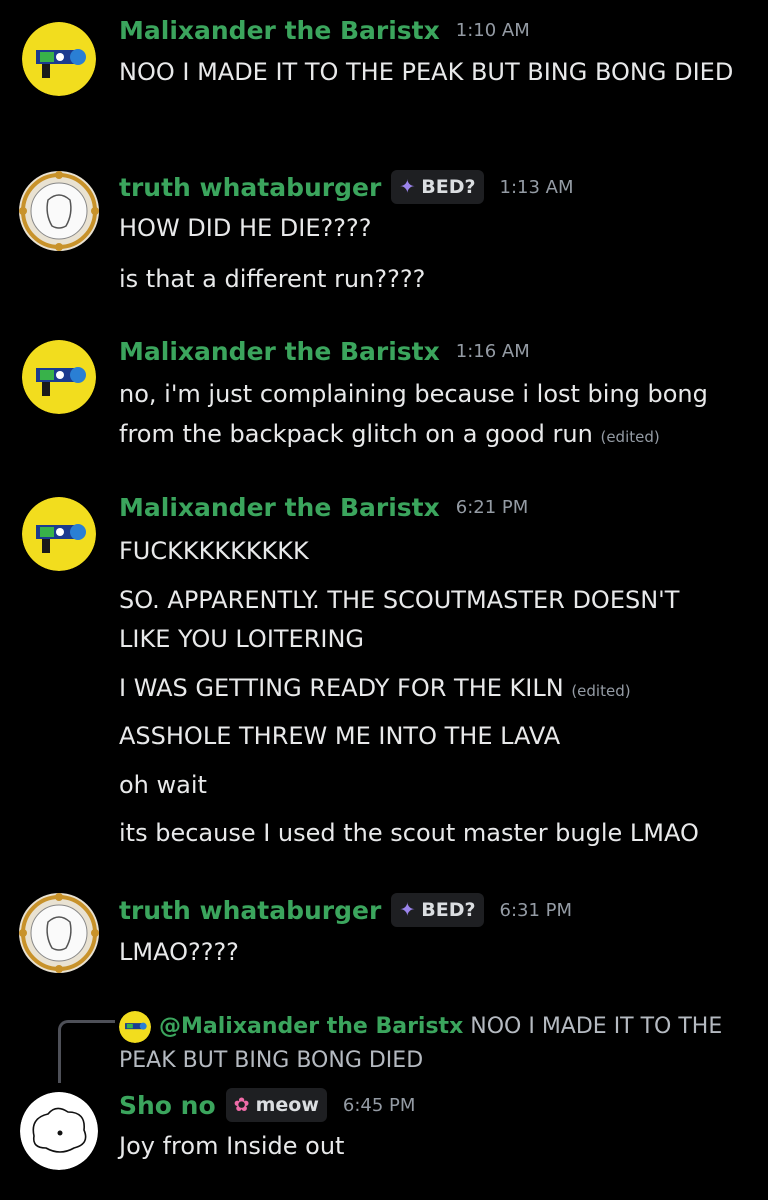 The width and height of the screenshot is (768, 1200). Describe the element at coordinates (536, 187) in the screenshot. I see `timestamp: 1:13 AM` at that location.